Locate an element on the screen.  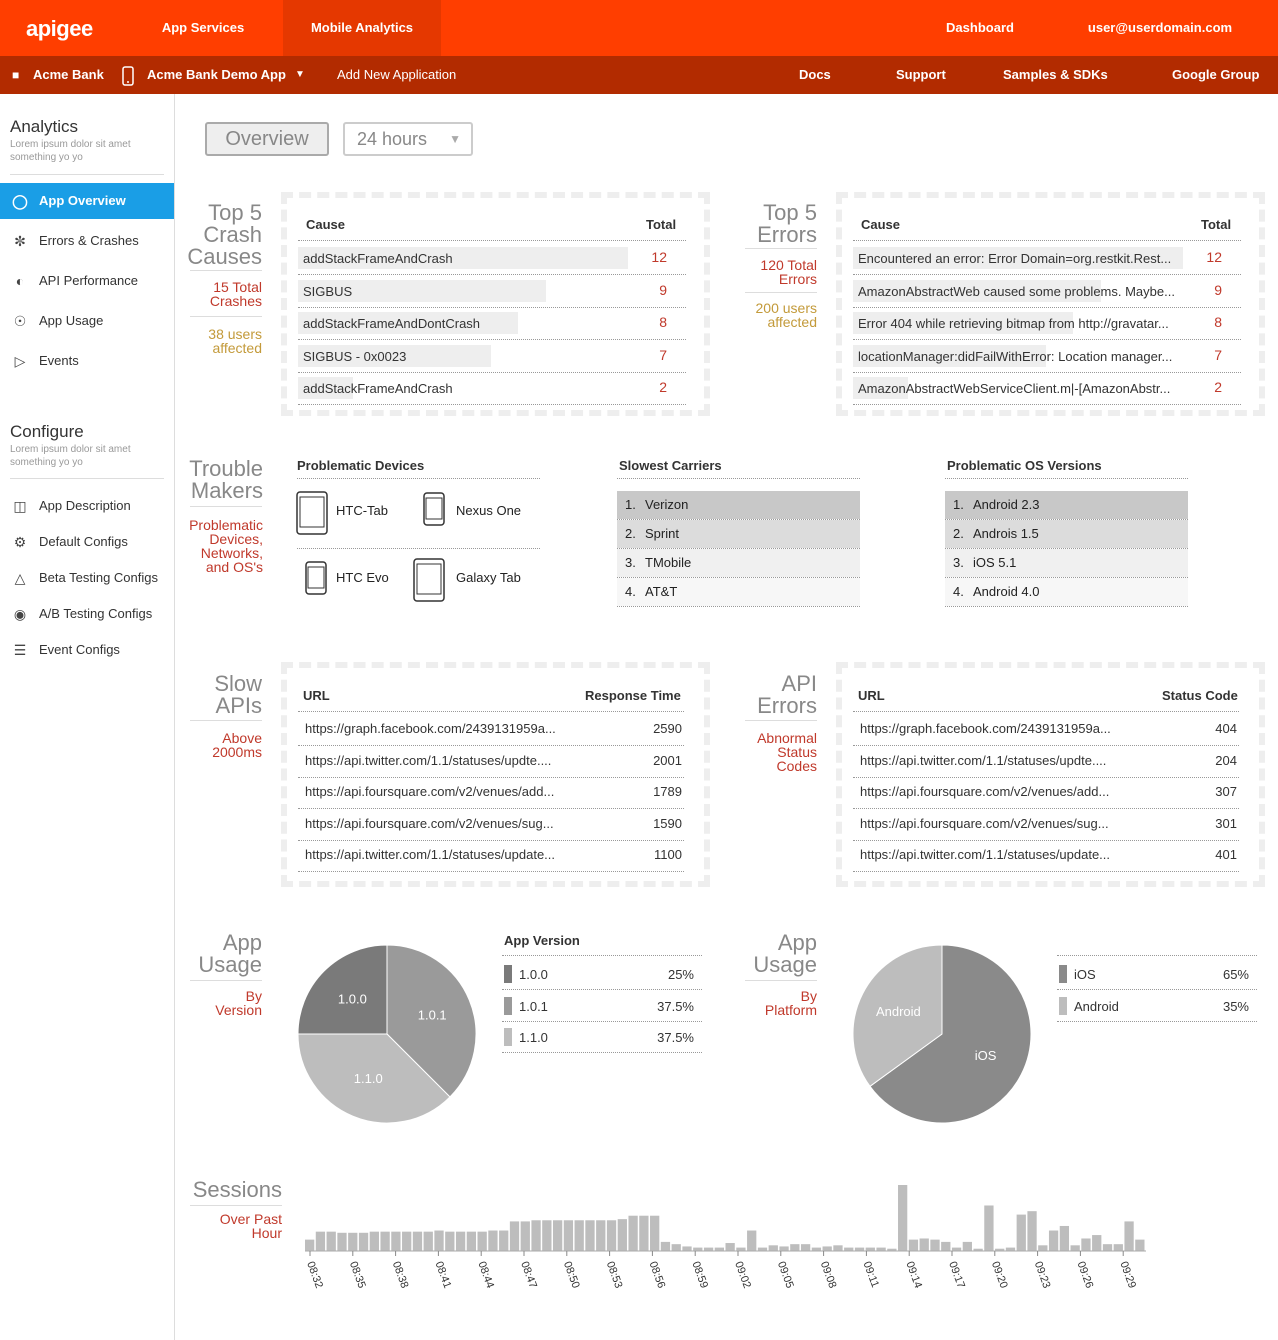
table-row-value: 2590 is located at coordinates (667, 728).